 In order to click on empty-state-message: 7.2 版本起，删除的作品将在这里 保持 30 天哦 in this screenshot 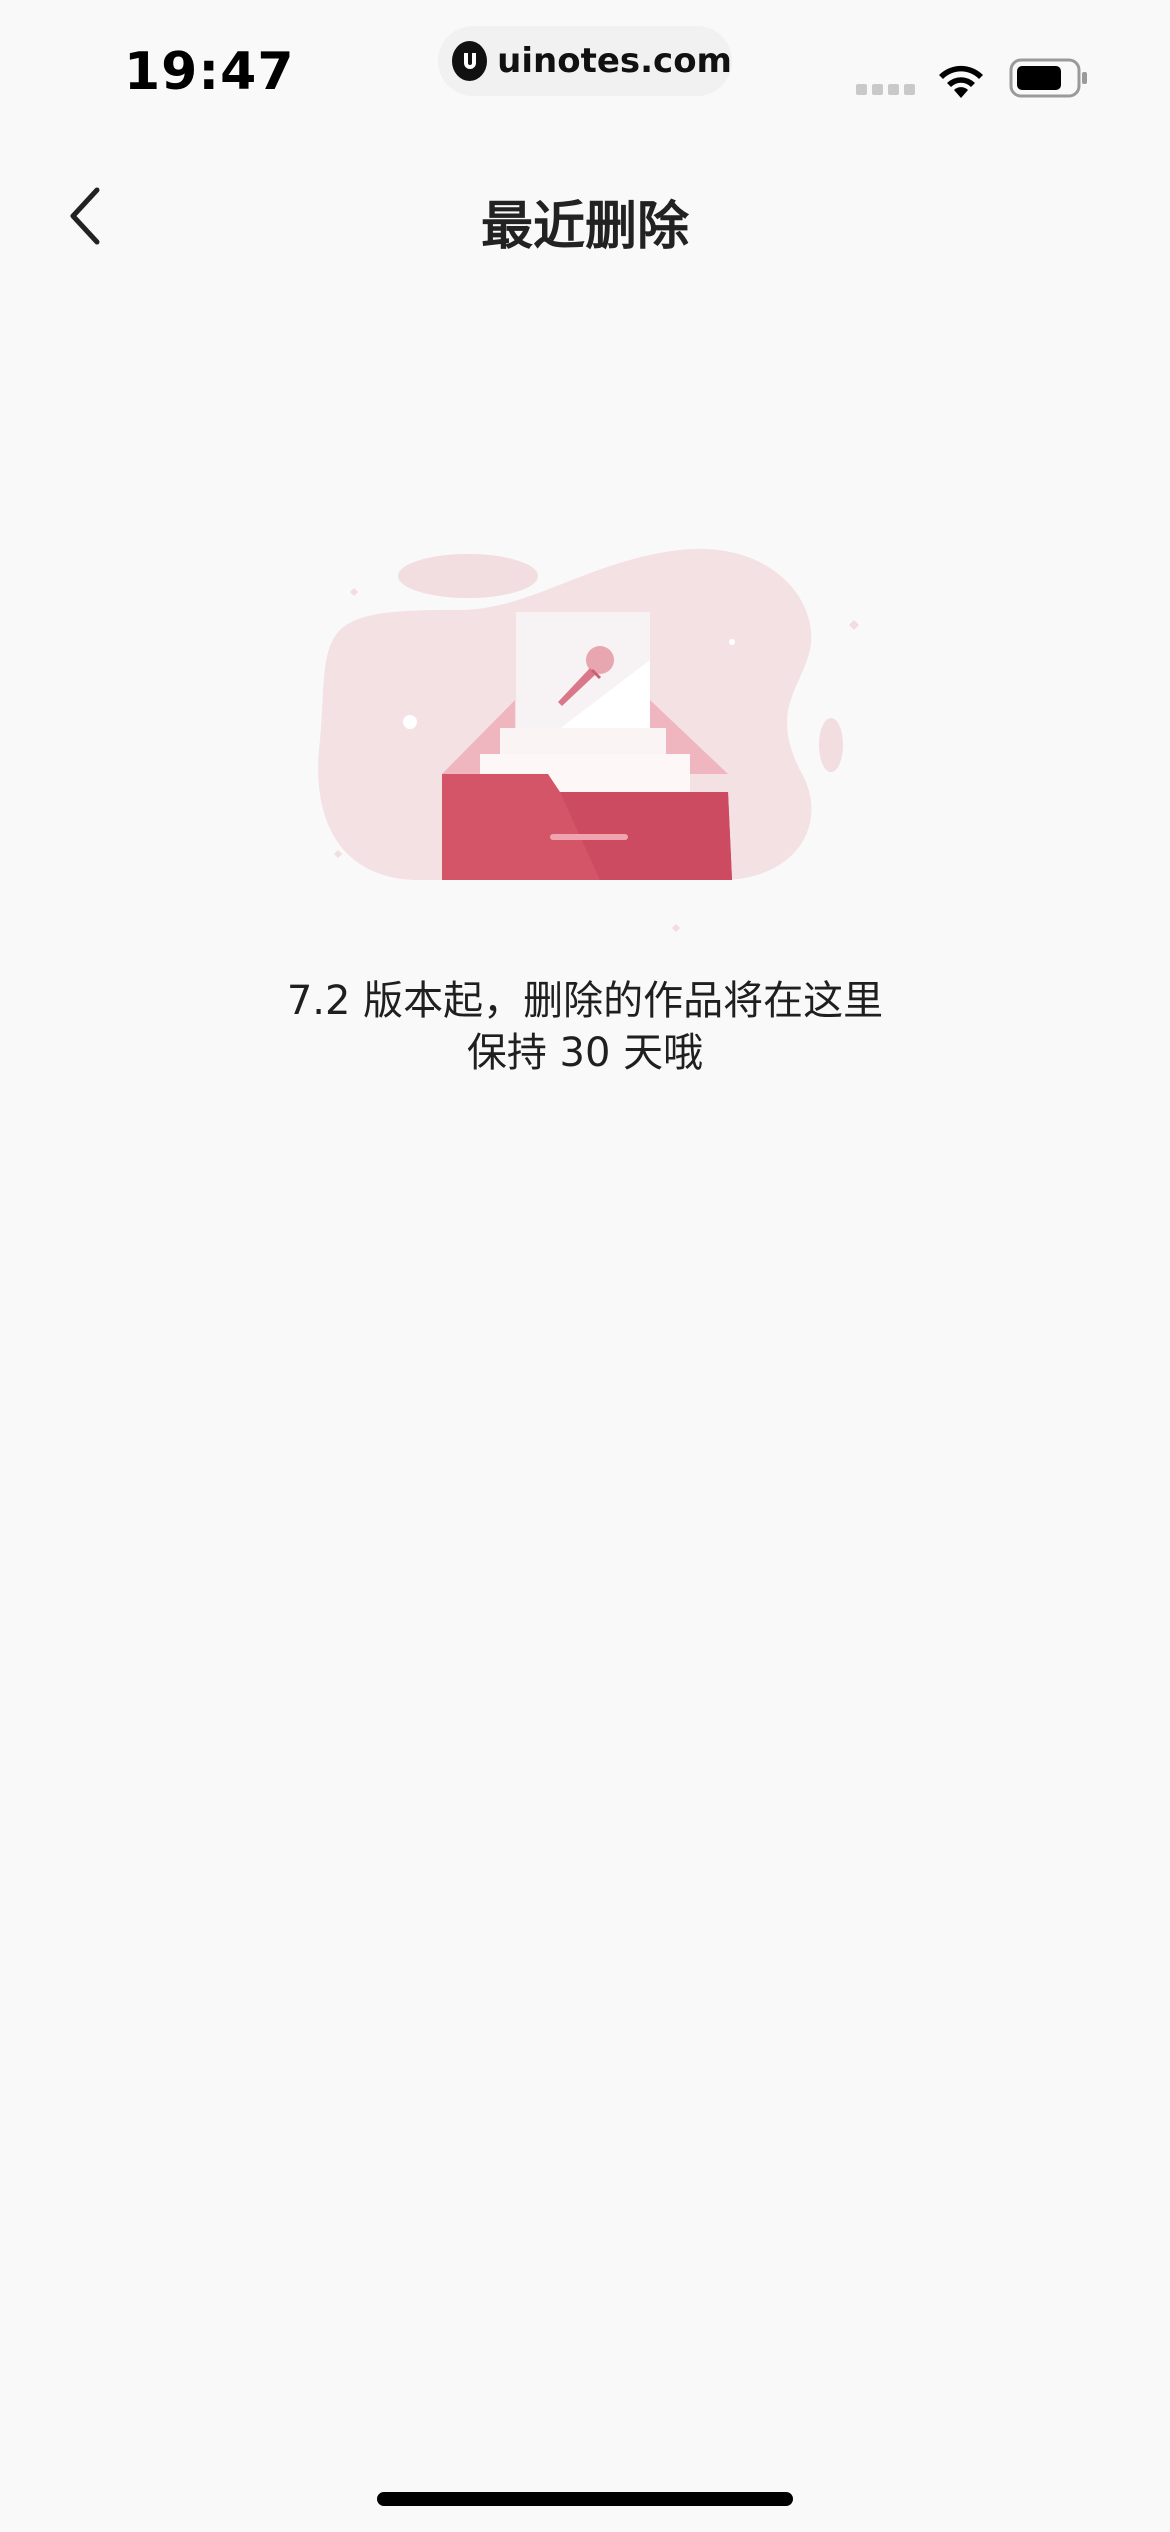, I will do `click(585, 1027)`.